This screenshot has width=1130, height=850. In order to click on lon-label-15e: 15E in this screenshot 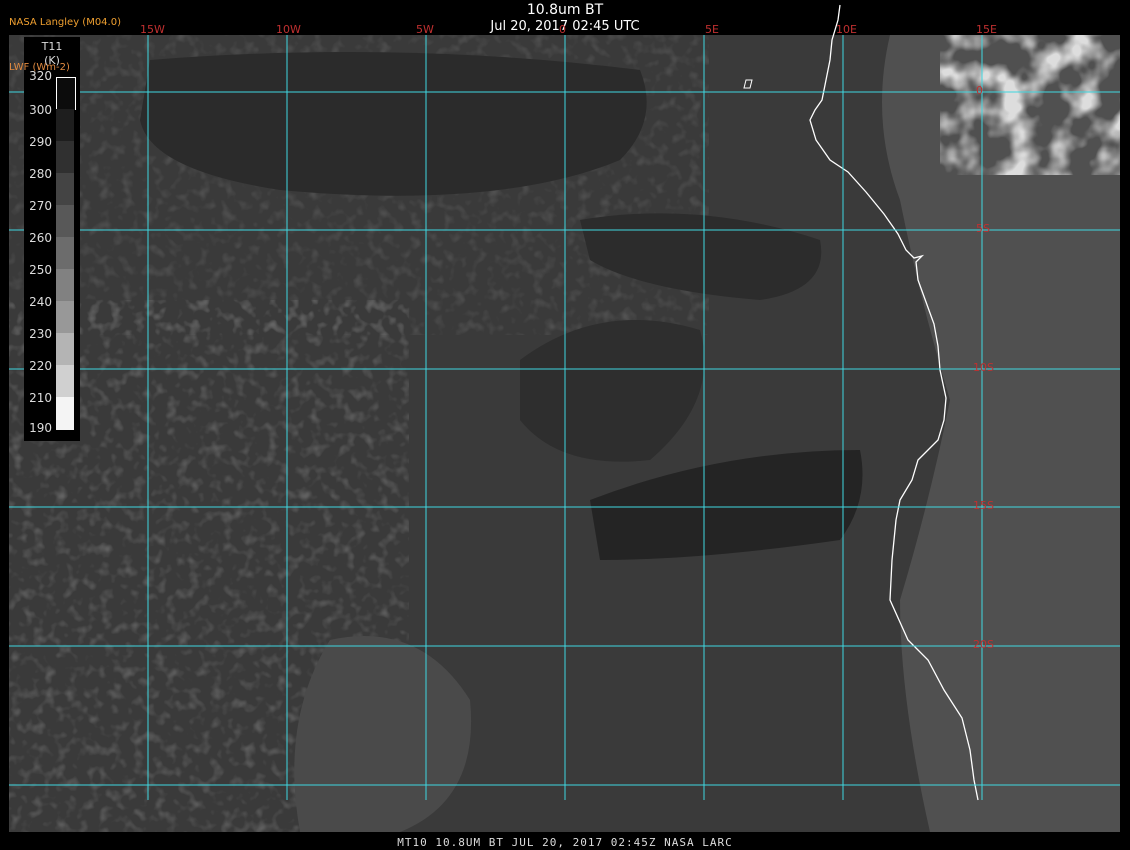, I will do `click(986, 29)`.